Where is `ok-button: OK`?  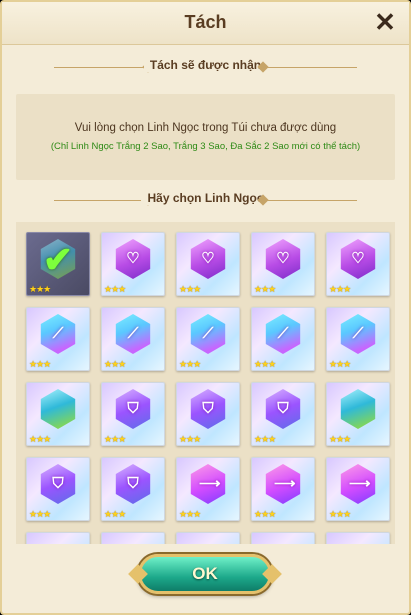 ok-button: OK is located at coordinates (205, 574).